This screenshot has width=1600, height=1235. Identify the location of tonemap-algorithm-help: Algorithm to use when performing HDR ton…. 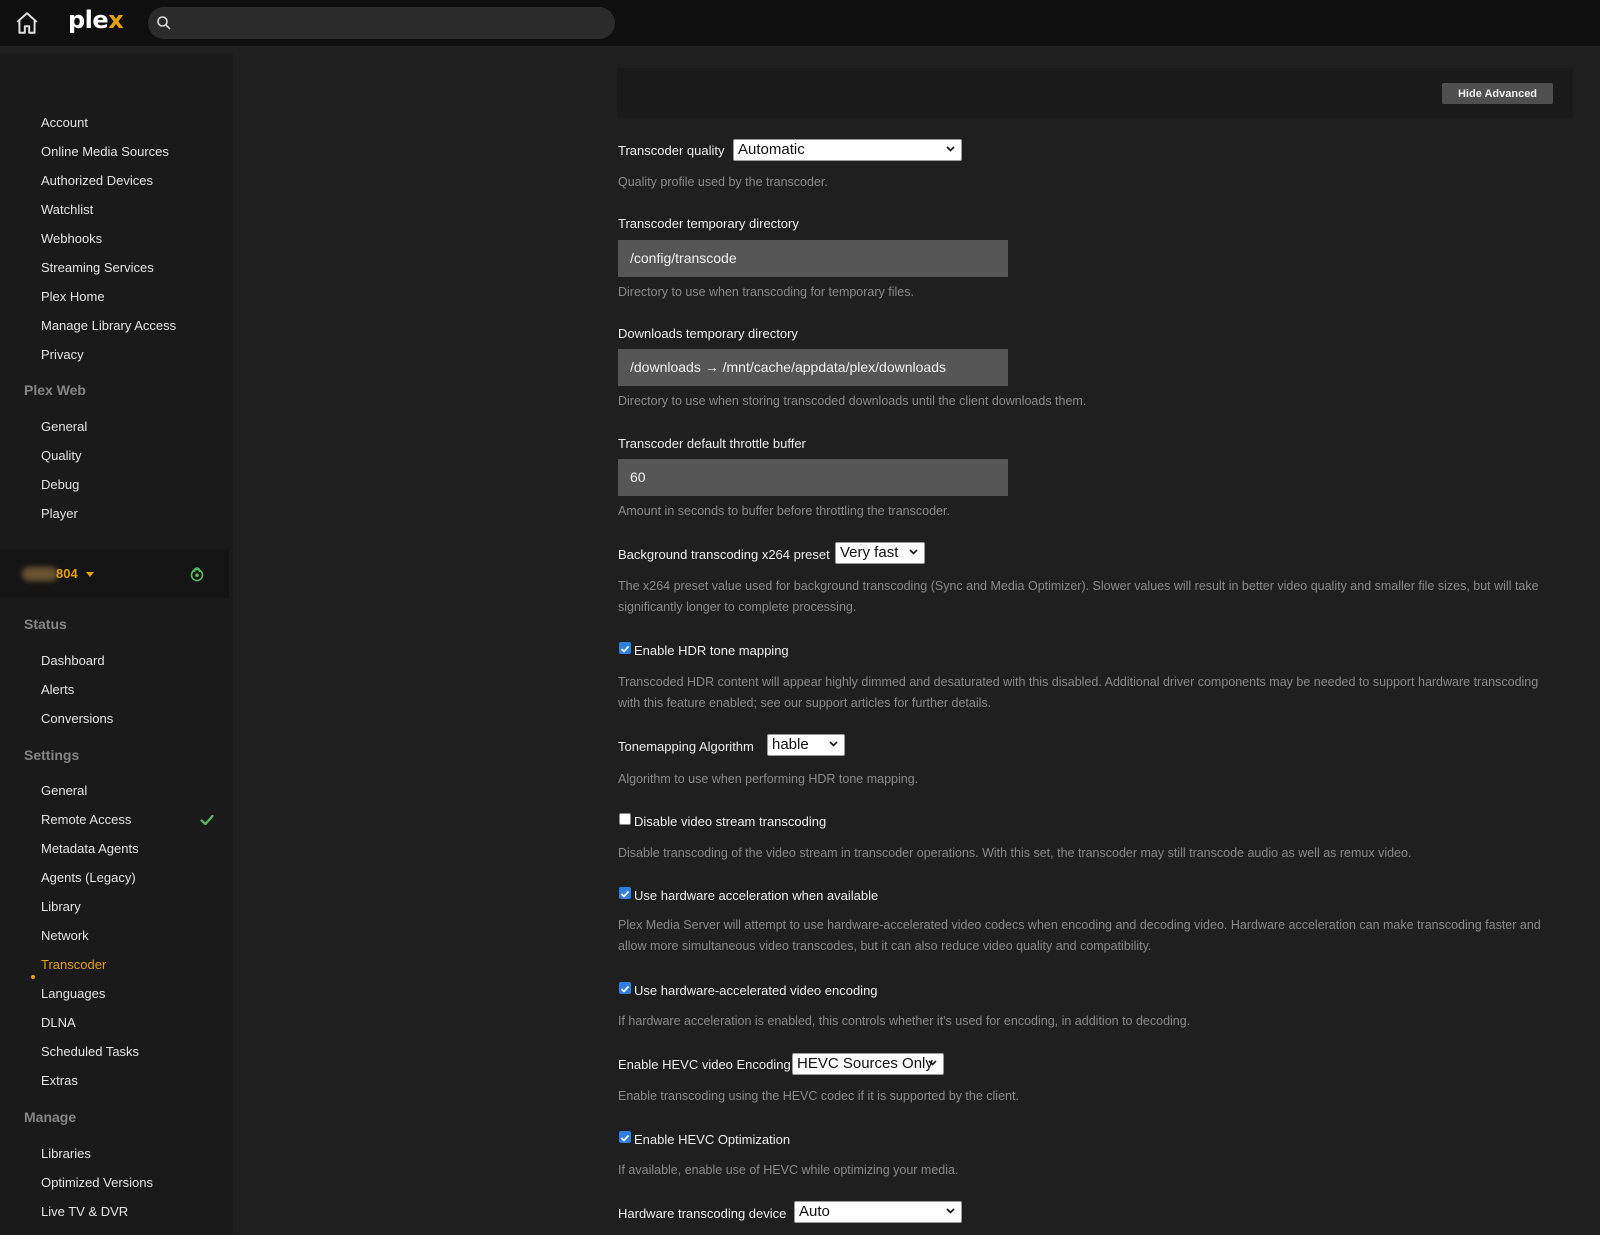
(768, 779).